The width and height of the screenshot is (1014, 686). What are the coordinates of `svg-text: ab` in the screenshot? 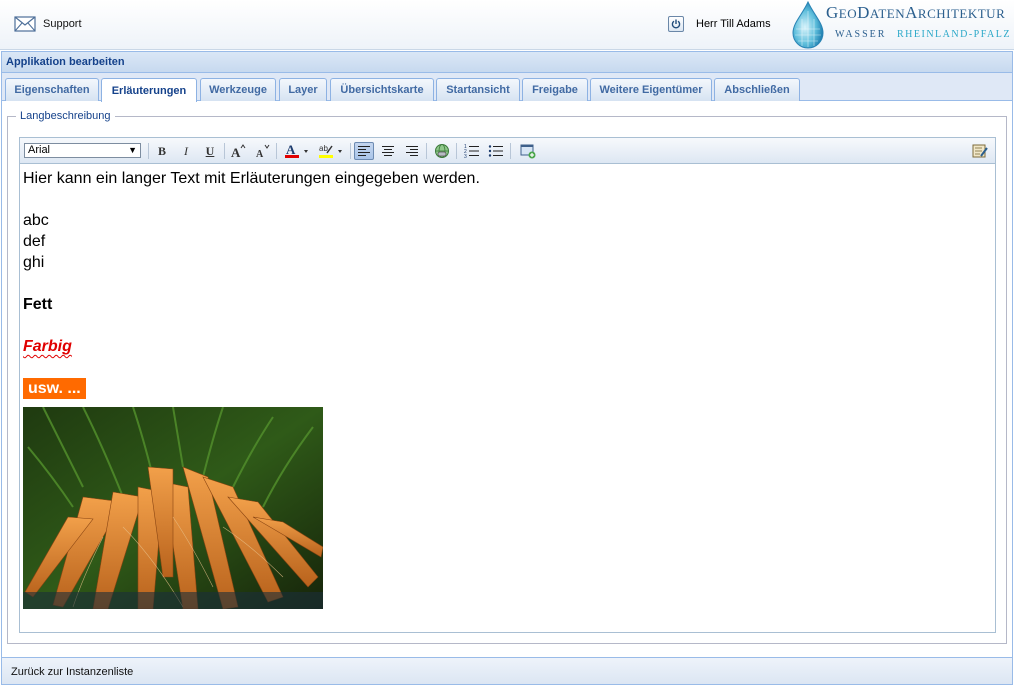 It's located at (323, 148).